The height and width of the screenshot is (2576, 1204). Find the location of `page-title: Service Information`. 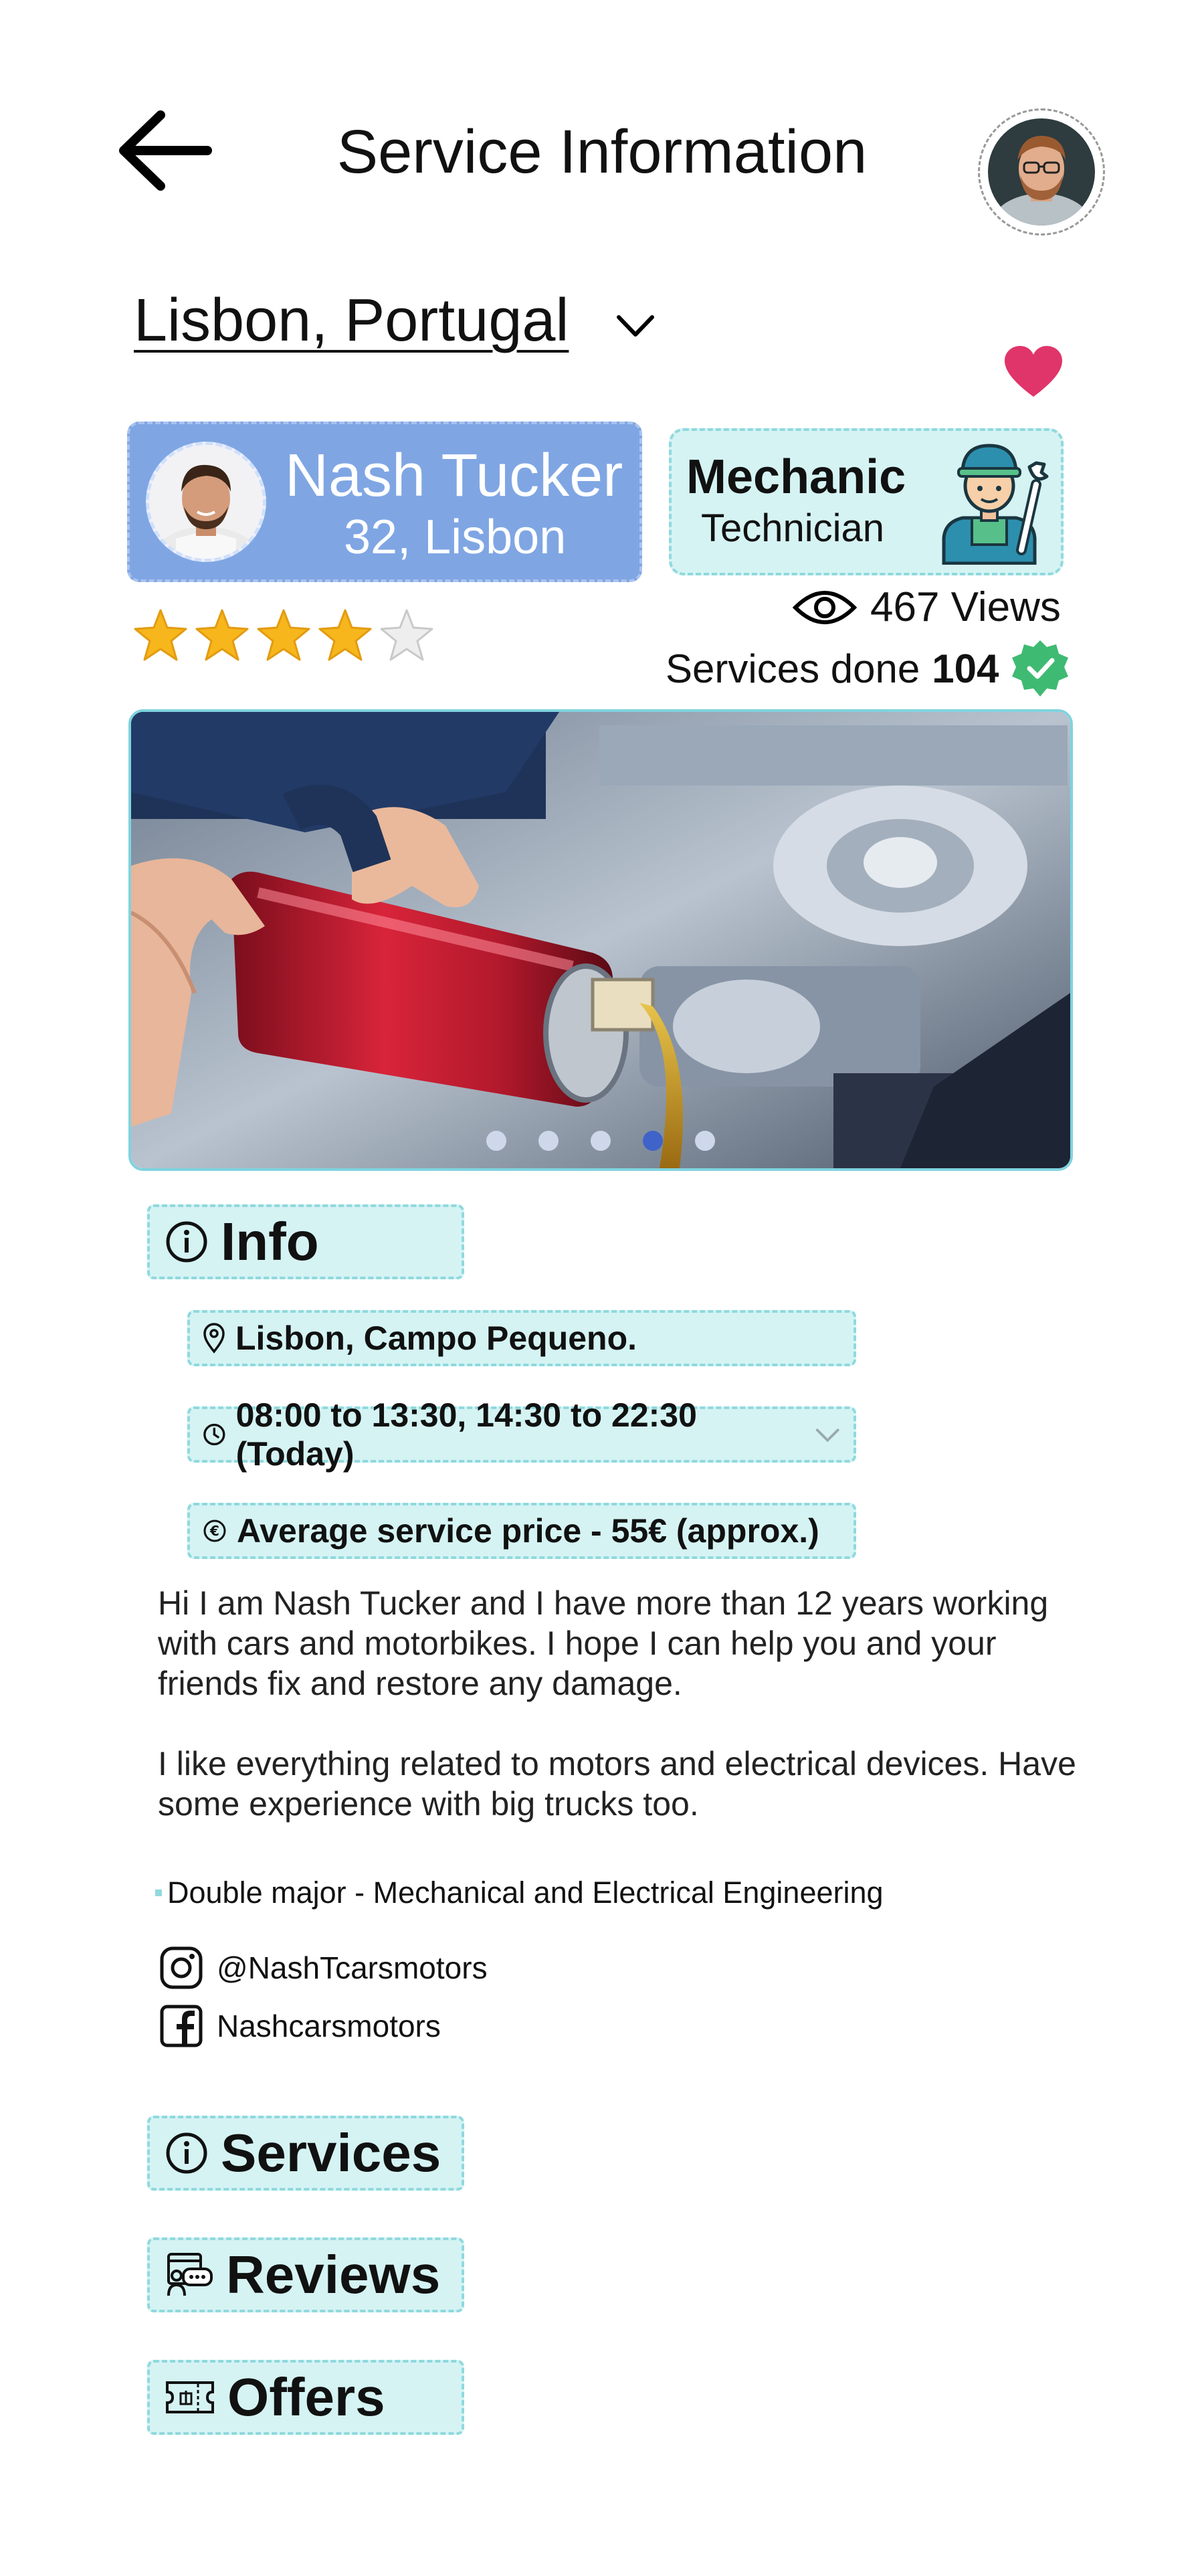

page-title: Service Information is located at coordinates (602, 152).